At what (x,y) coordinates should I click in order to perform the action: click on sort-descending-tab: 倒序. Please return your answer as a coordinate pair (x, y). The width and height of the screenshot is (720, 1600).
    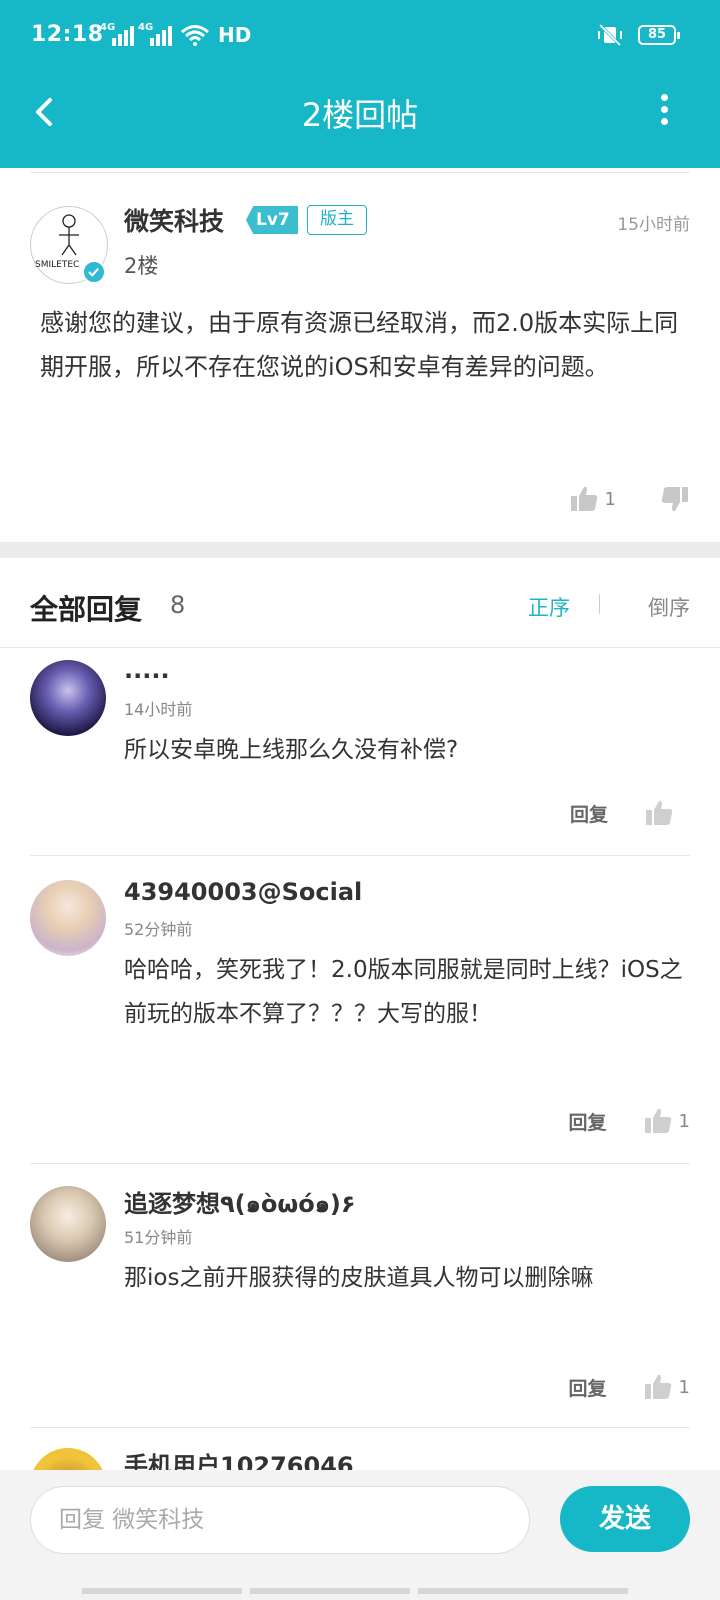
    Looking at the image, I should click on (669, 607).